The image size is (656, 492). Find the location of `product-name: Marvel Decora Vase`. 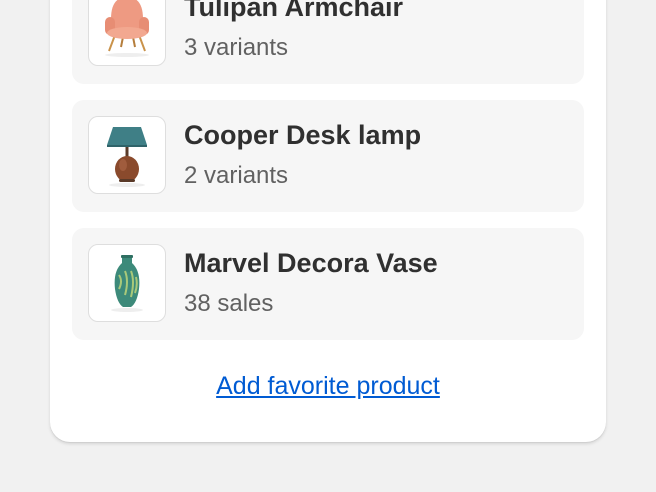

product-name: Marvel Decora Vase is located at coordinates (311, 263).